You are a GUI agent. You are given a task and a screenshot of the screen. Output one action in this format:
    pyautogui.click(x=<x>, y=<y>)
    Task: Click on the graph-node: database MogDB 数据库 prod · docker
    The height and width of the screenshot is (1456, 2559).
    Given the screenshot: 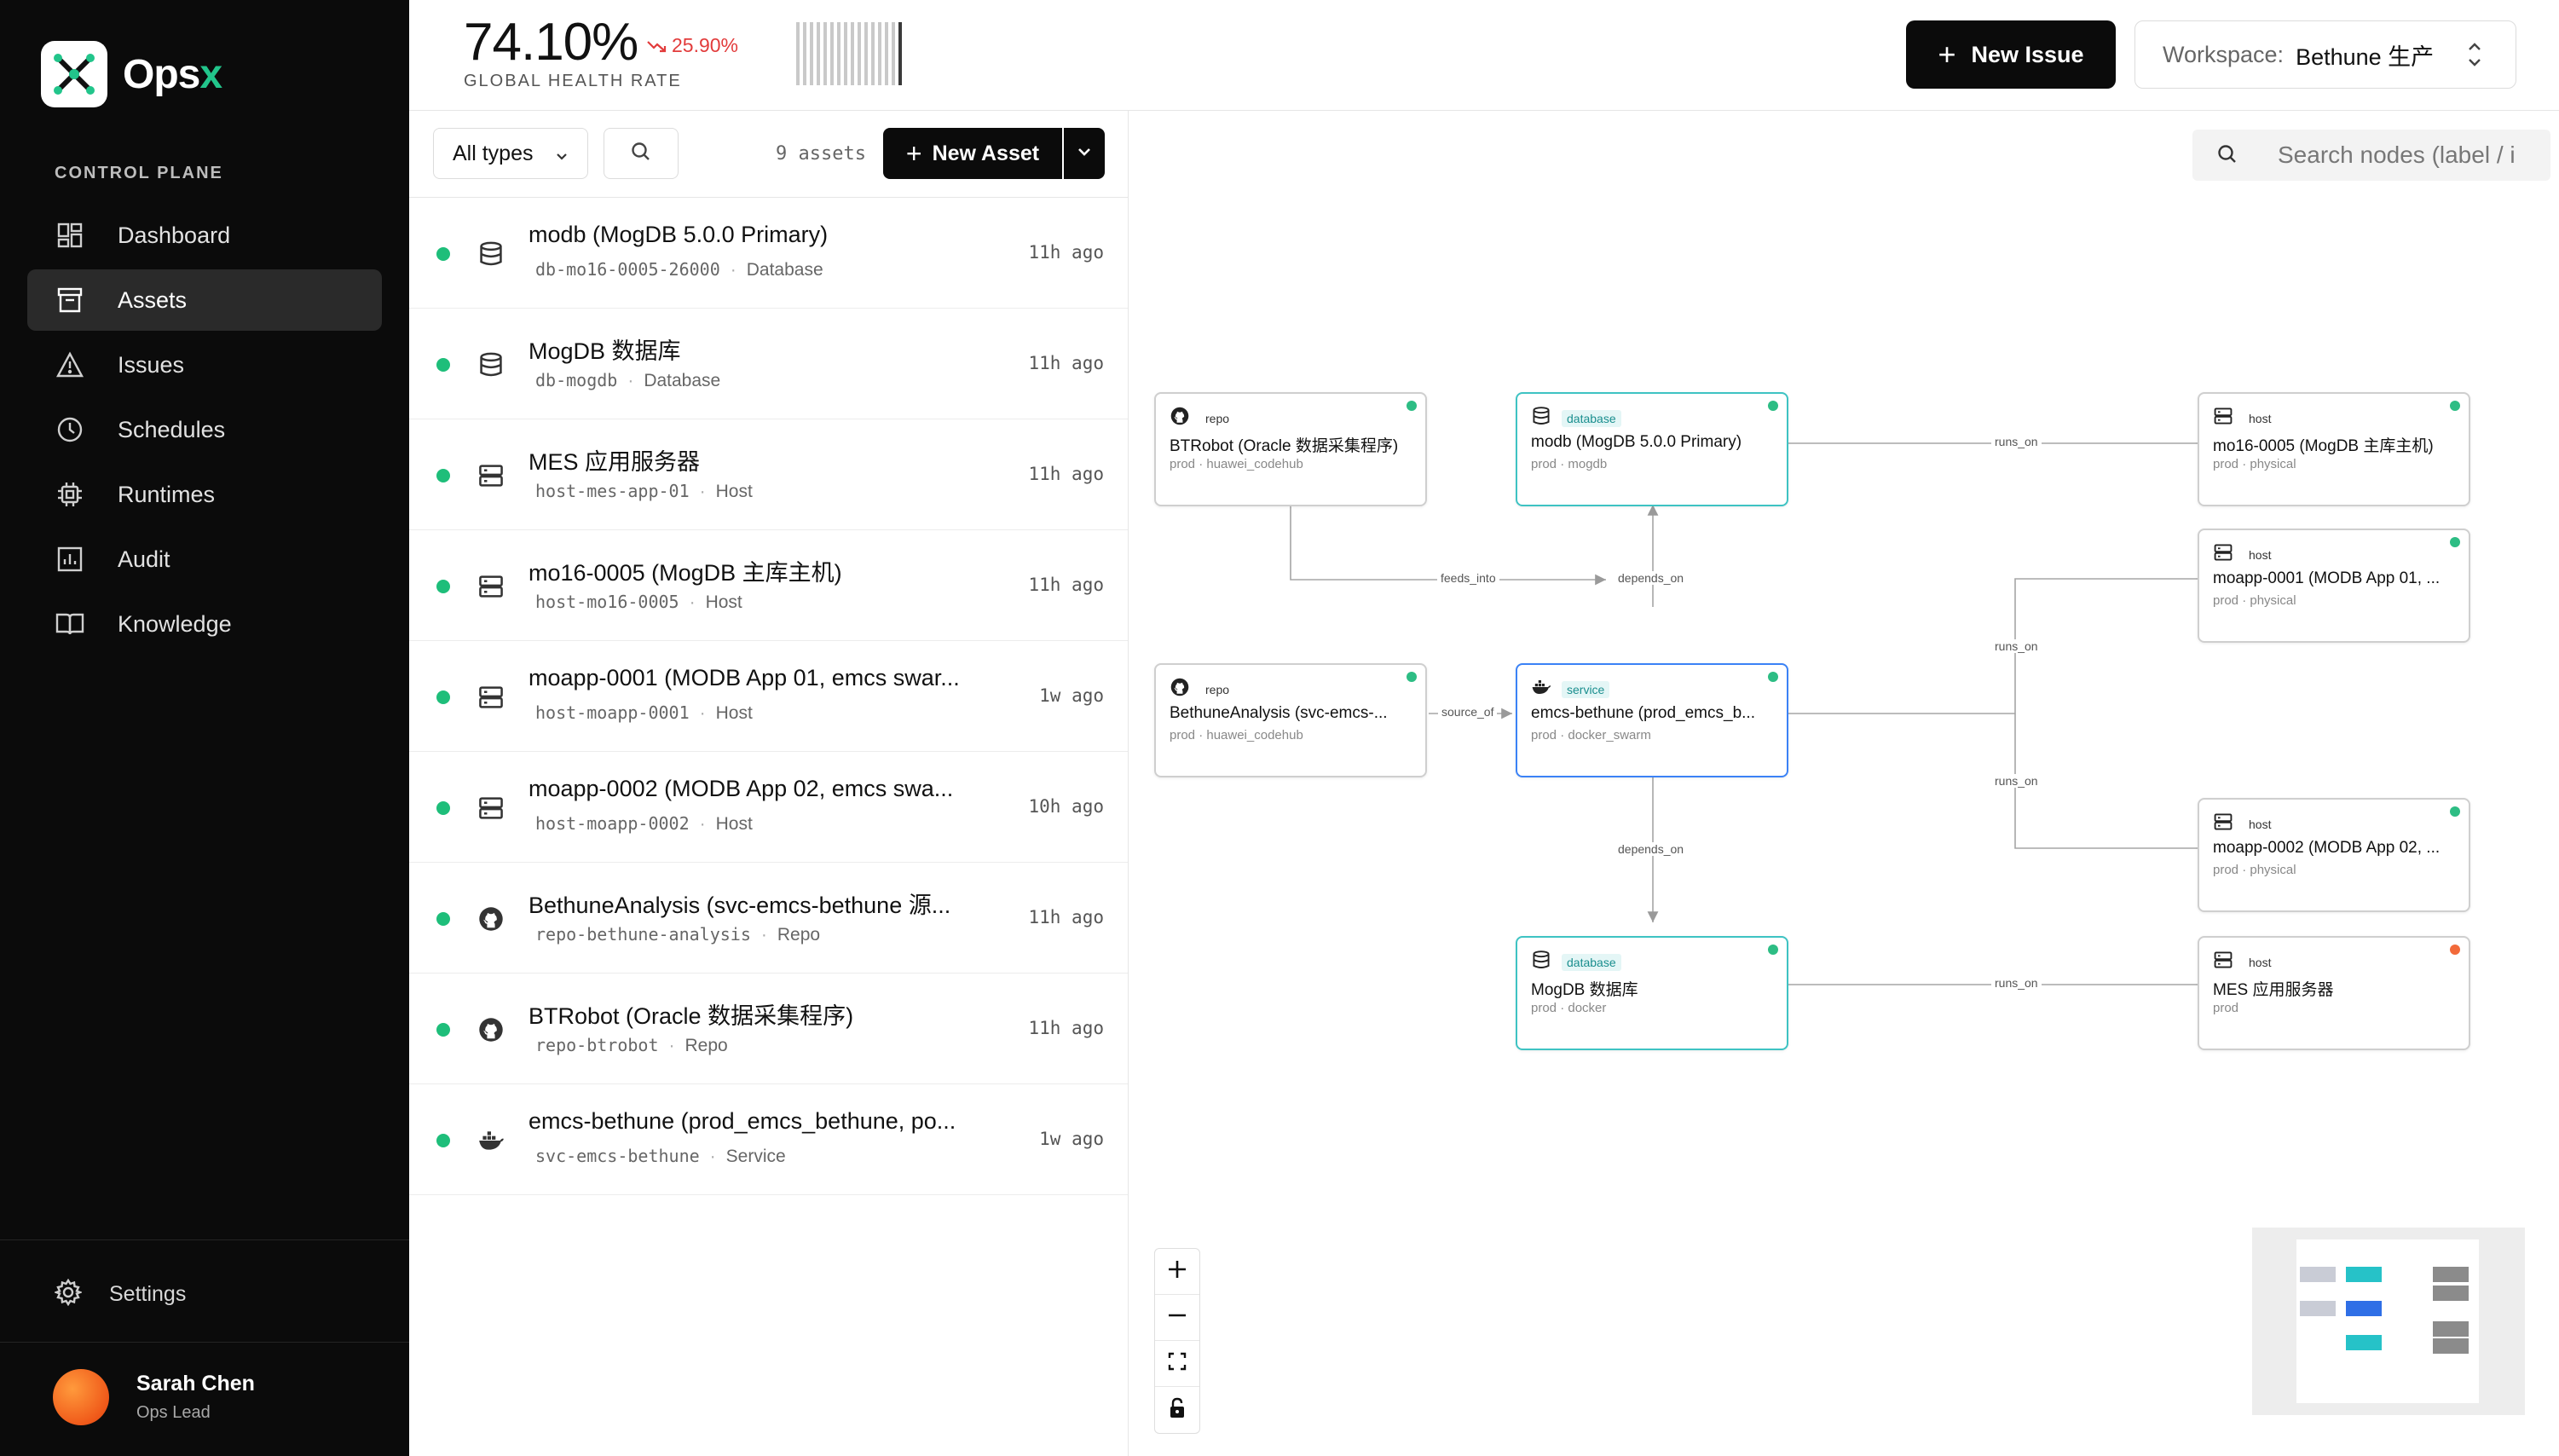 What is the action you would take?
    pyautogui.click(x=1652, y=993)
    